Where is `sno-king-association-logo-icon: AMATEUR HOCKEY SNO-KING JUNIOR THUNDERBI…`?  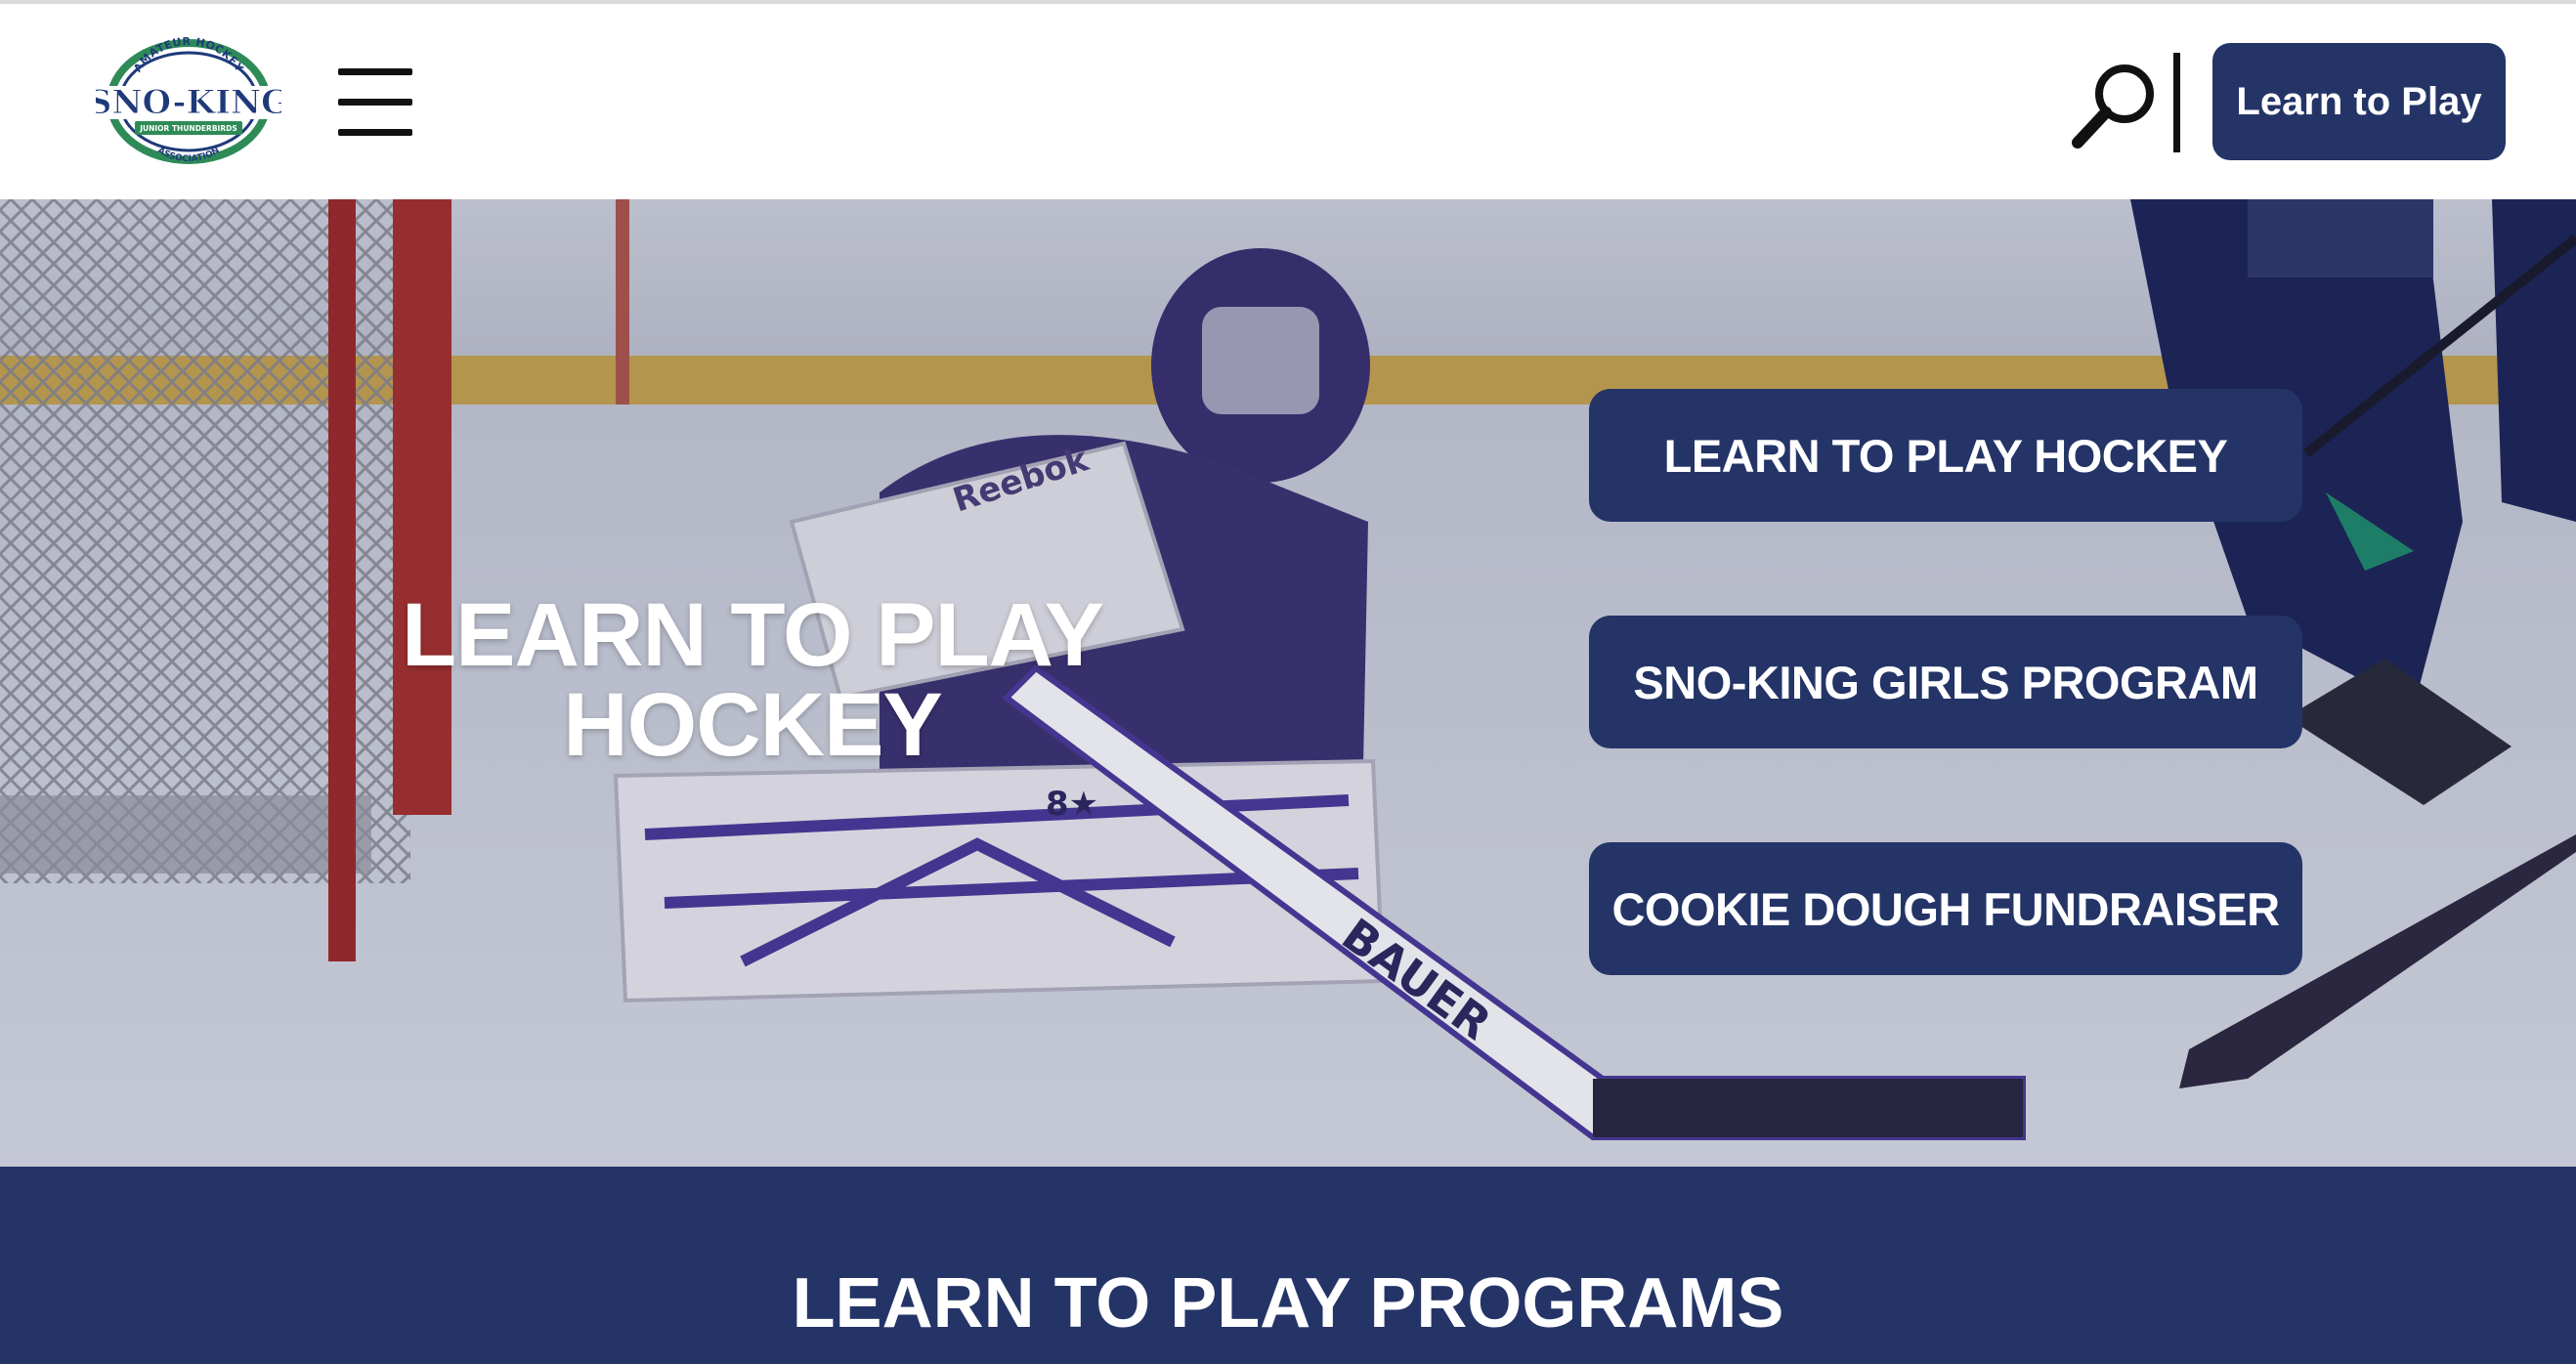
sno-king-association-logo-icon: AMATEUR HOCKEY SNO-KING JUNIOR THUNDERBI… is located at coordinates (189, 99).